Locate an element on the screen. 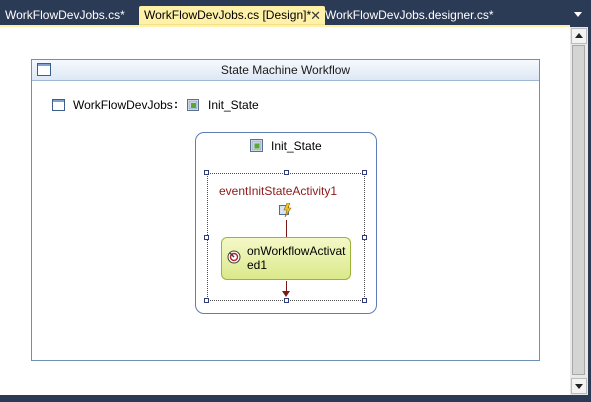  workflow-icon is located at coordinates (58, 105).